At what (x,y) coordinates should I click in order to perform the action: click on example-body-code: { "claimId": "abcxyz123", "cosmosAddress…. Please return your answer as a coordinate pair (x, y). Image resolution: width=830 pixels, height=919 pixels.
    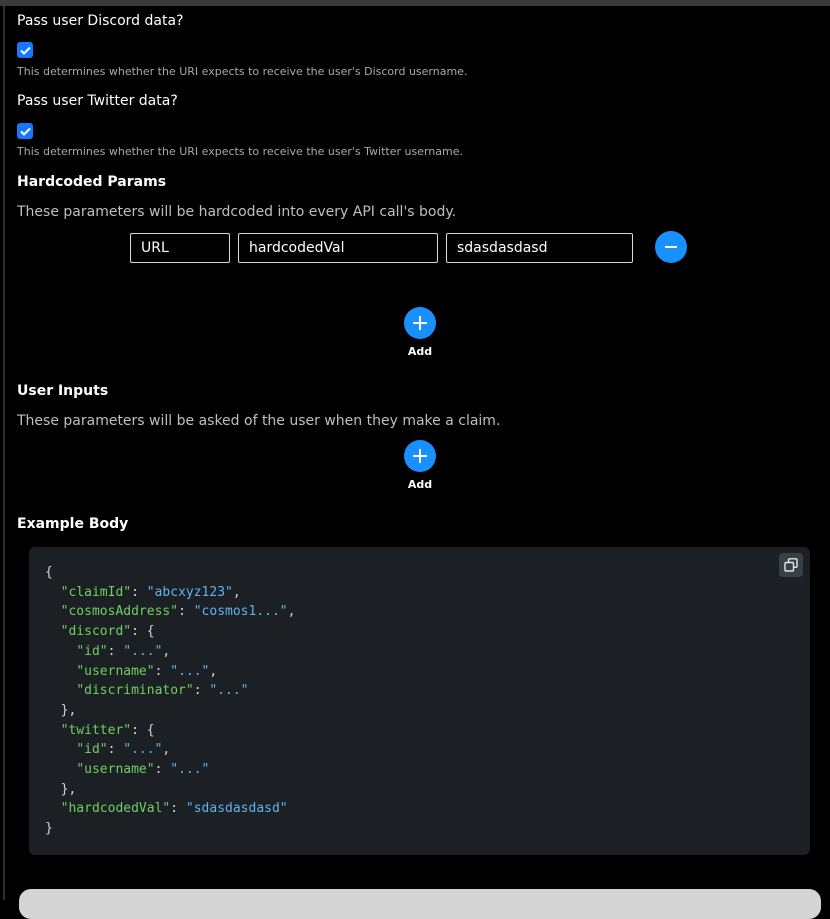
    Looking at the image, I should click on (170, 701).